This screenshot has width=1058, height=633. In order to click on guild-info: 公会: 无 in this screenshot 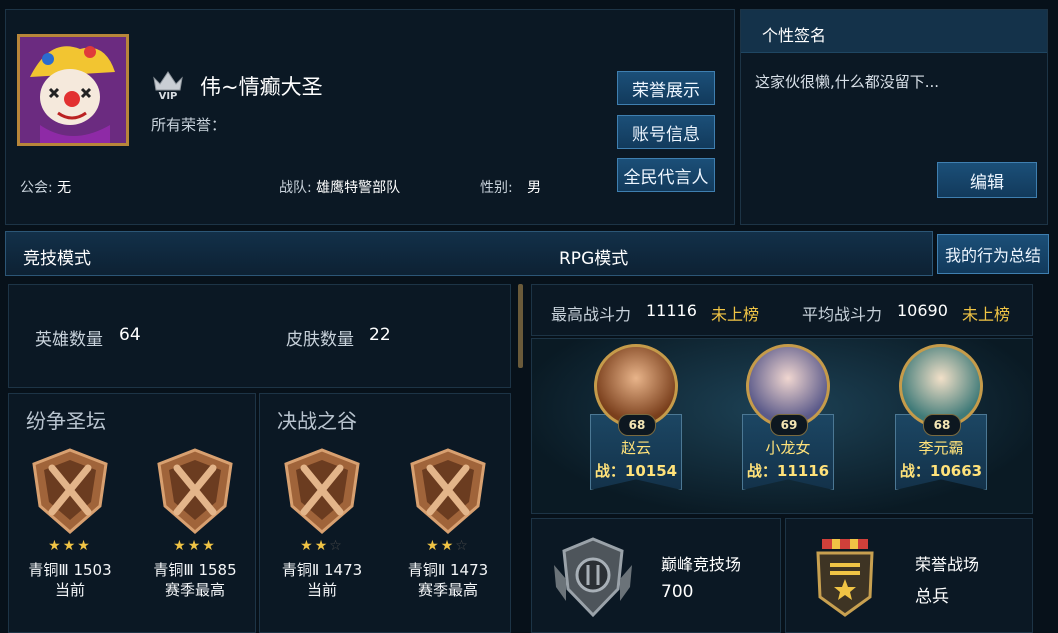, I will do `click(45, 187)`.